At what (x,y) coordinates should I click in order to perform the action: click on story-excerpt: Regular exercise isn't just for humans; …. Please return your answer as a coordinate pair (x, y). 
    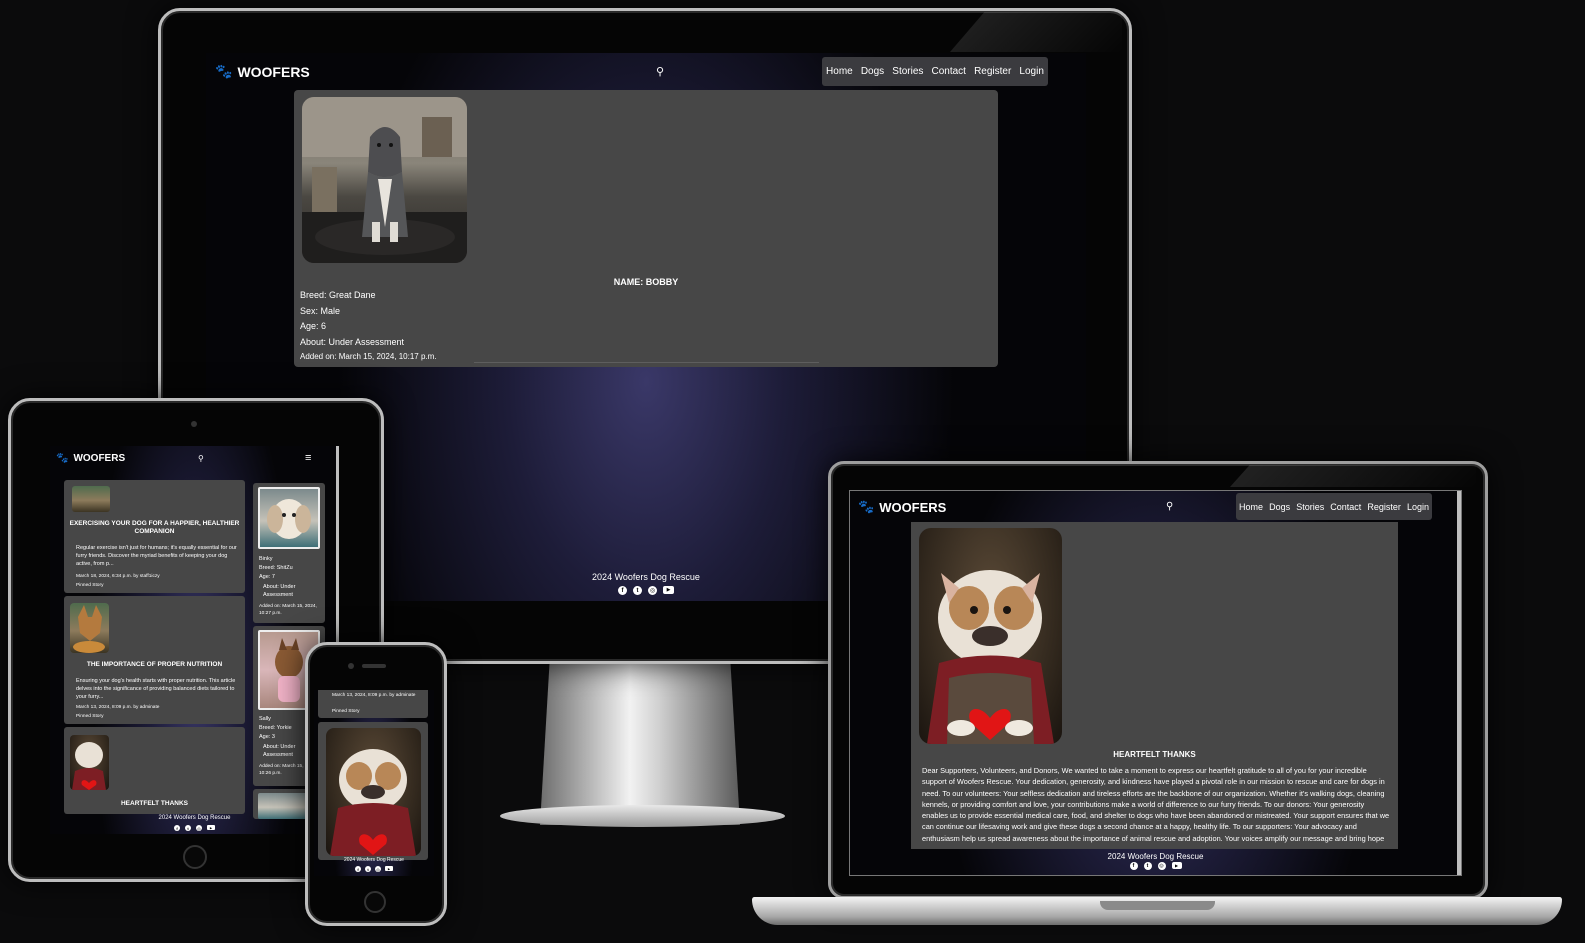
    Looking at the image, I should click on (156, 556).